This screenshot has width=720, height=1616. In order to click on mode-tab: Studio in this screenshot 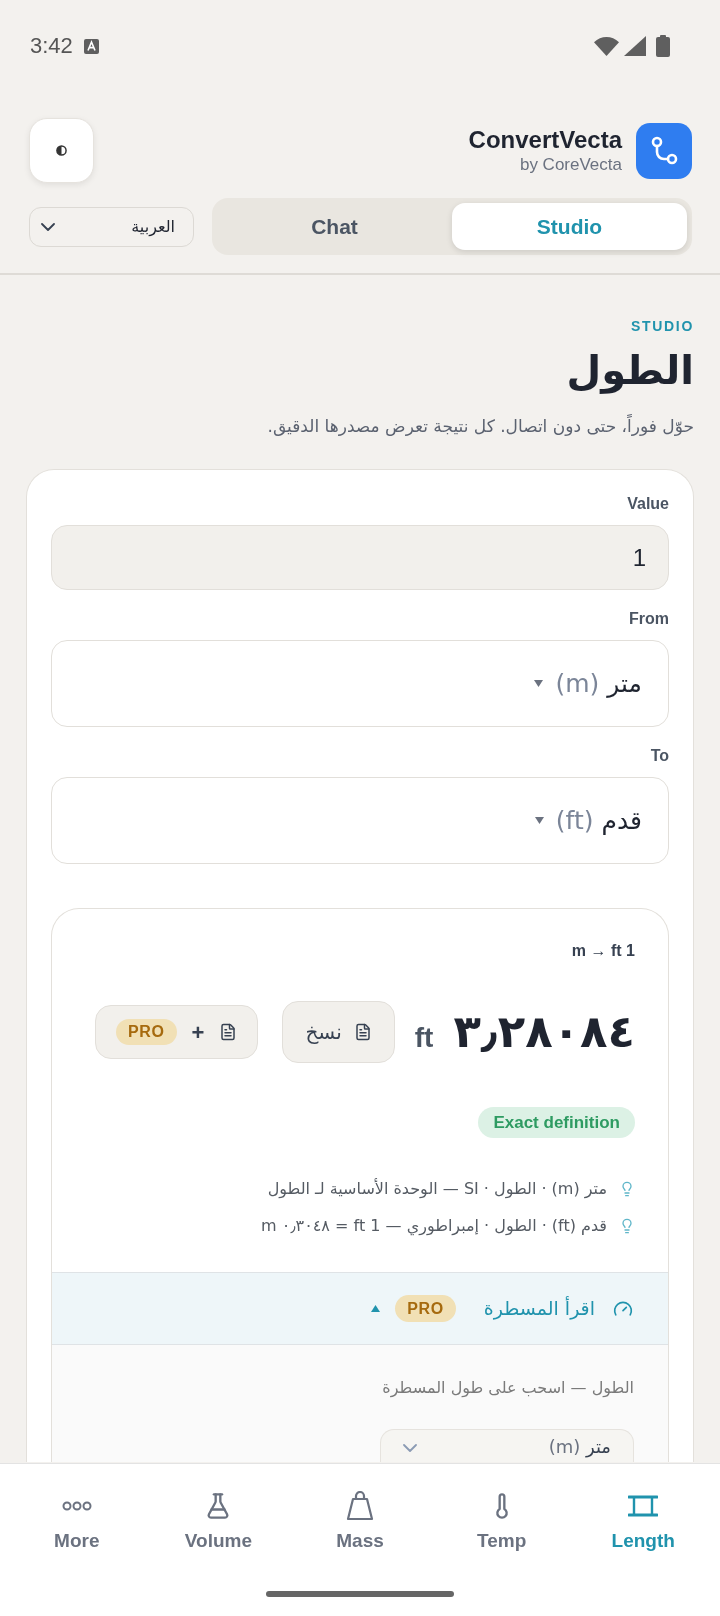, I will do `click(569, 226)`.